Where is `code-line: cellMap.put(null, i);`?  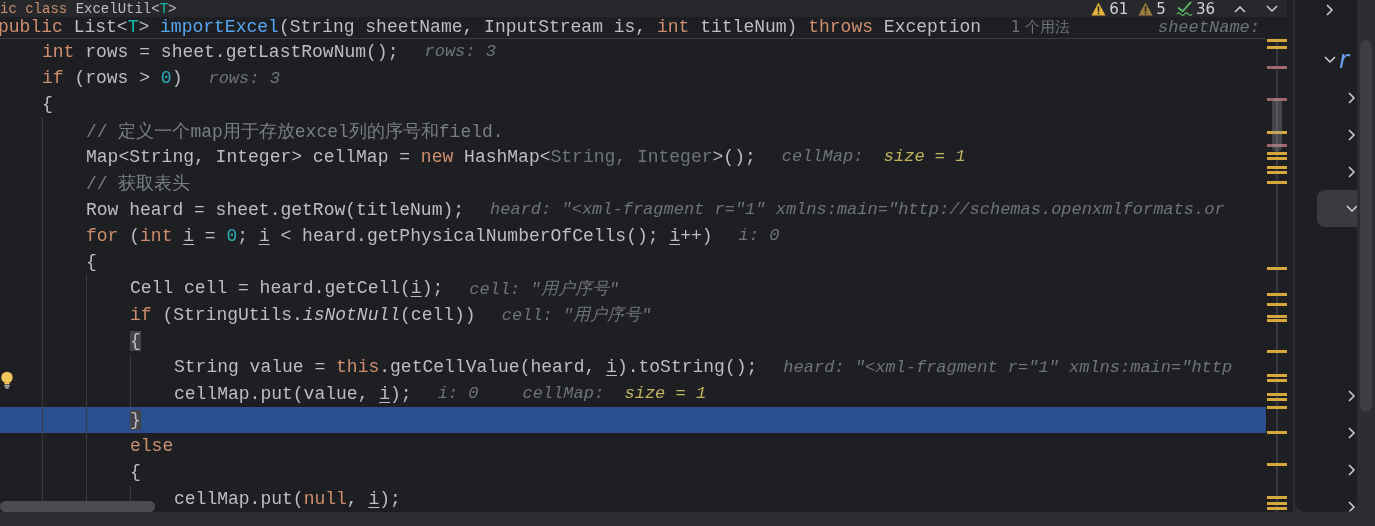 code-line: cellMap.put(null, i); is located at coordinates (287, 498).